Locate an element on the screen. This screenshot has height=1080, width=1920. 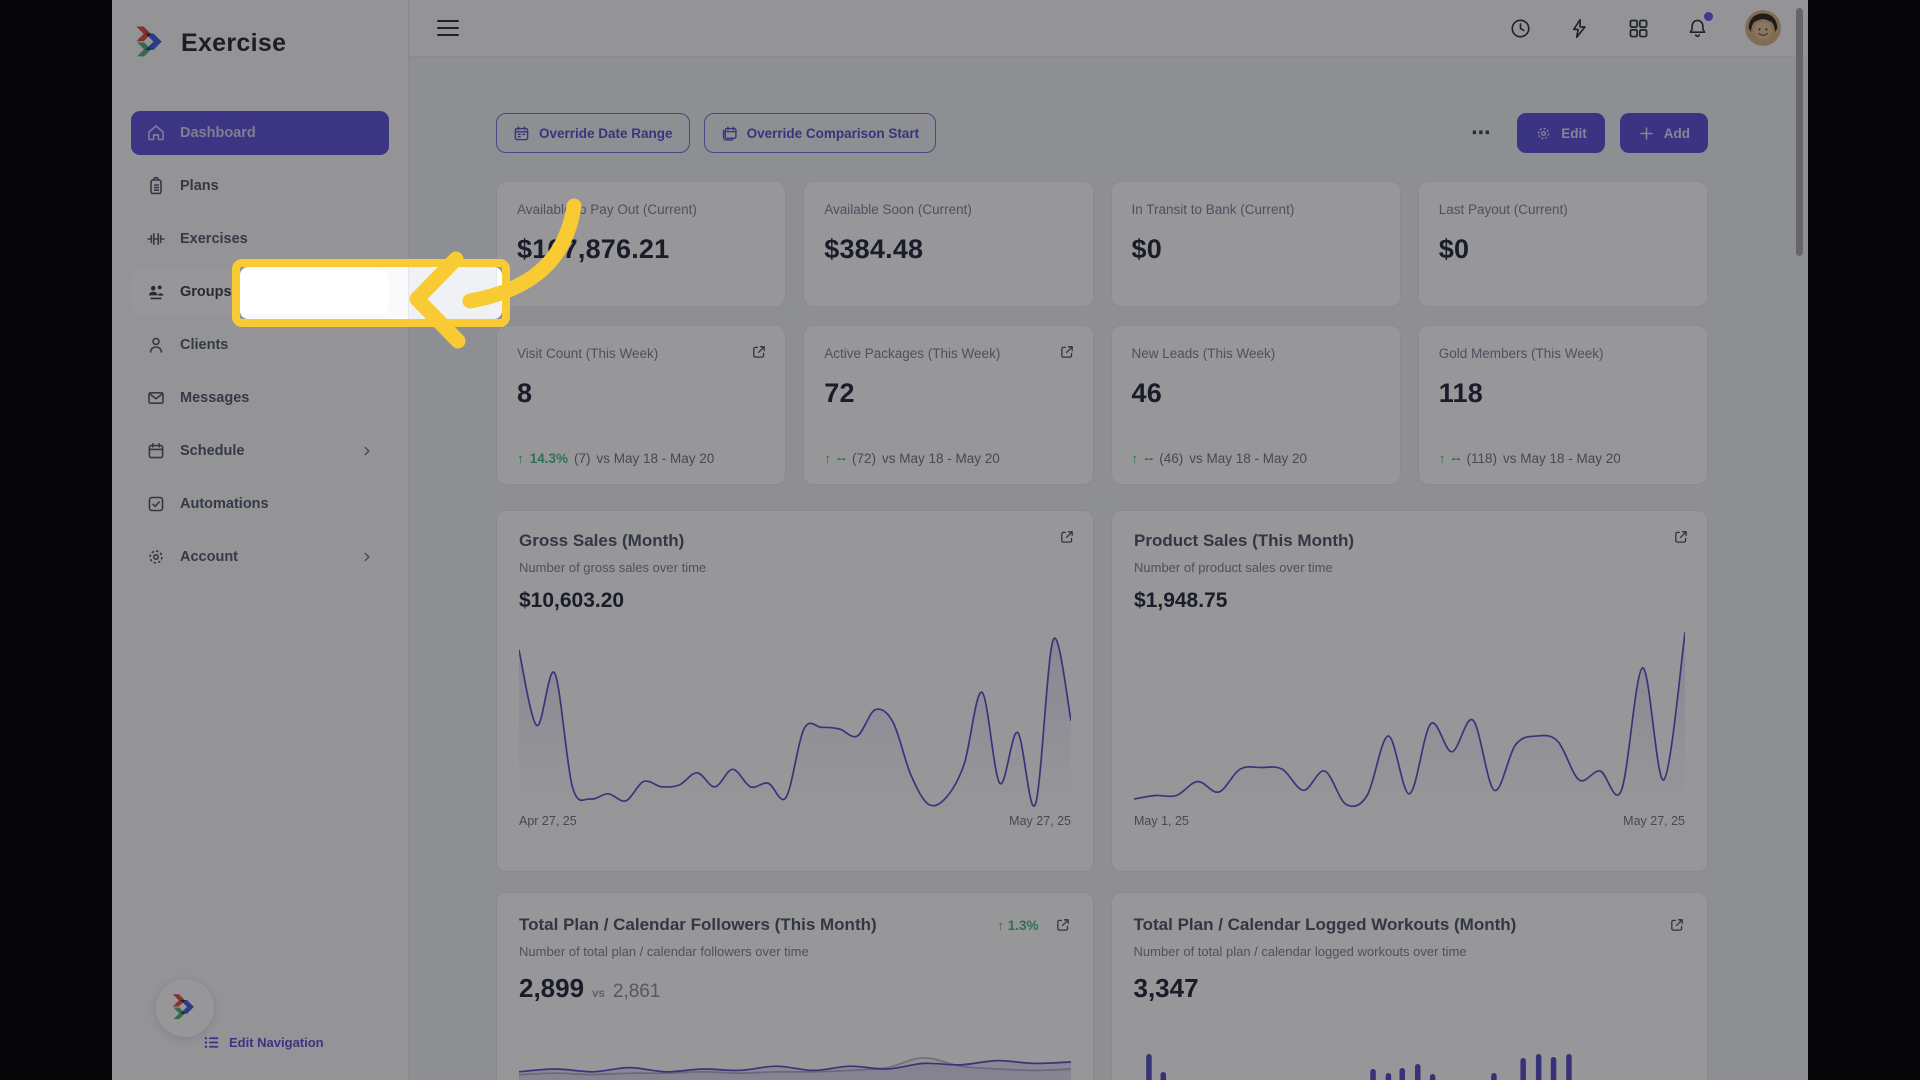
app-name: Exercise is located at coordinates (234, 42).